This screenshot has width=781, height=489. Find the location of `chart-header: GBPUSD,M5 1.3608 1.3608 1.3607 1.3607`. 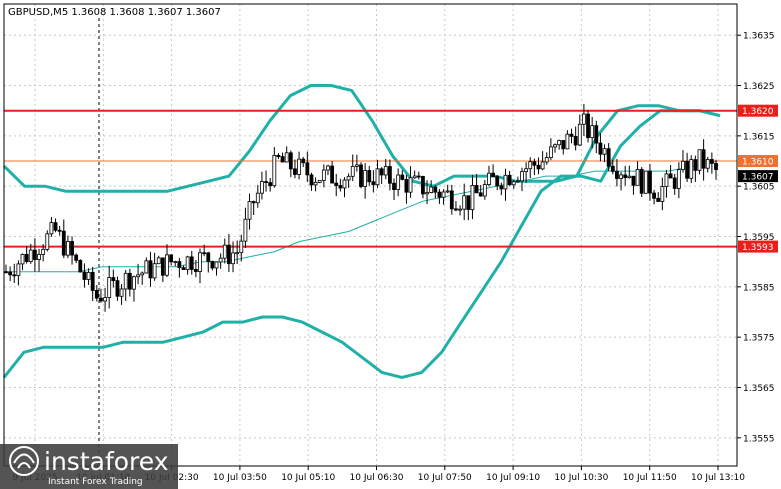

chart-header: GBPUSD,M5 1.3608 1.3608 1.3607 1.3607 is located at coordinates (114, 12).